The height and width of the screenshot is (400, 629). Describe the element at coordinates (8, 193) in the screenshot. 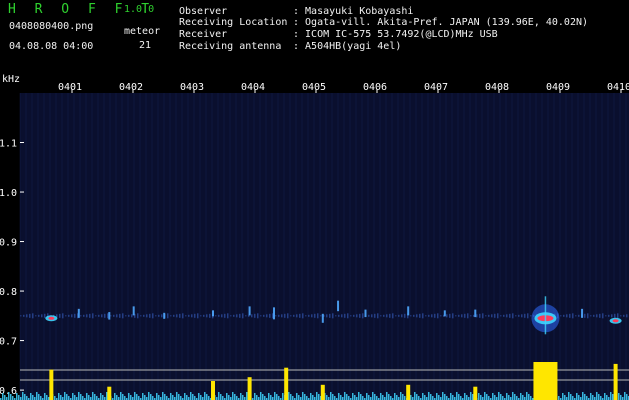

I see `y-tick-label: 1.0` at that location.